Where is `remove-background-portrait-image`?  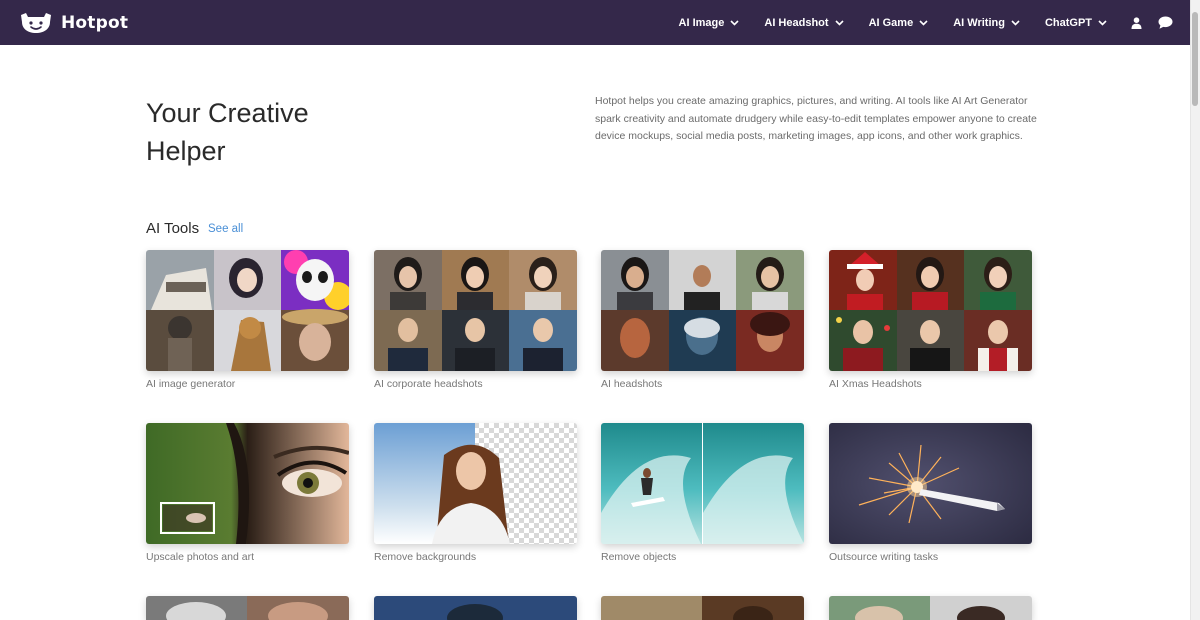 remove-background-portrait-image is located at coordinates (475, 483).